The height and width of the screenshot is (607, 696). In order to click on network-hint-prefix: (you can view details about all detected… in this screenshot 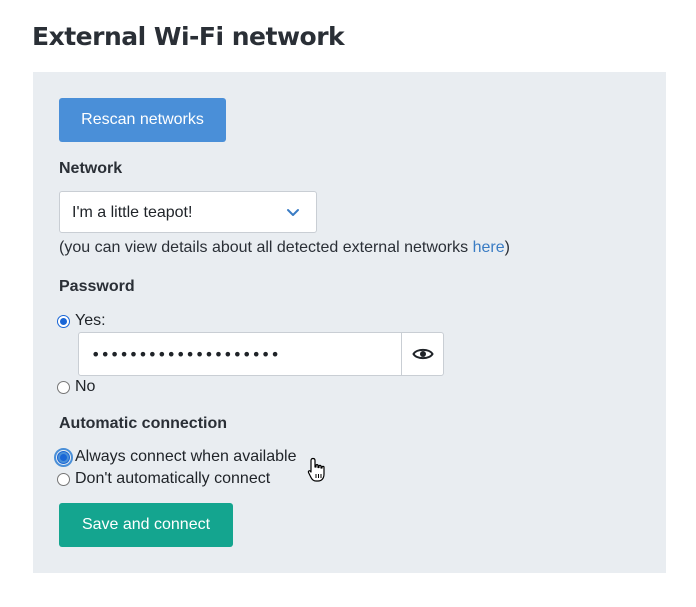, I will do `click(266, 247)`.